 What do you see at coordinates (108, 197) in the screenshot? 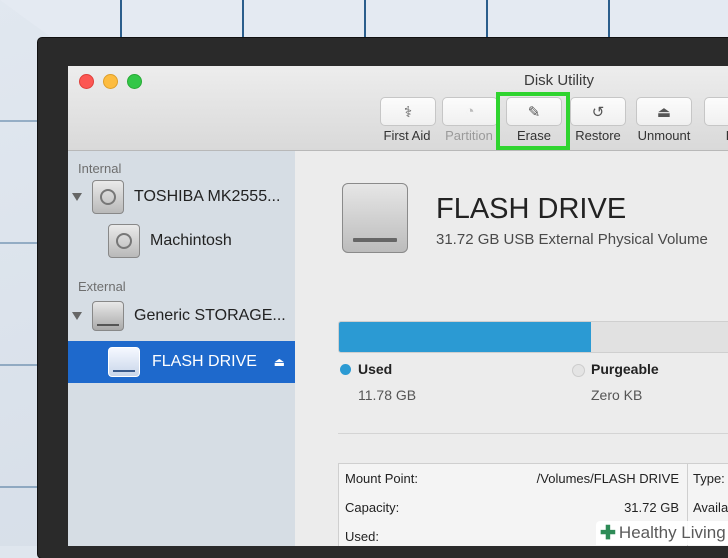
I see `internal-disk-icon` at bounding box center [108, 197].